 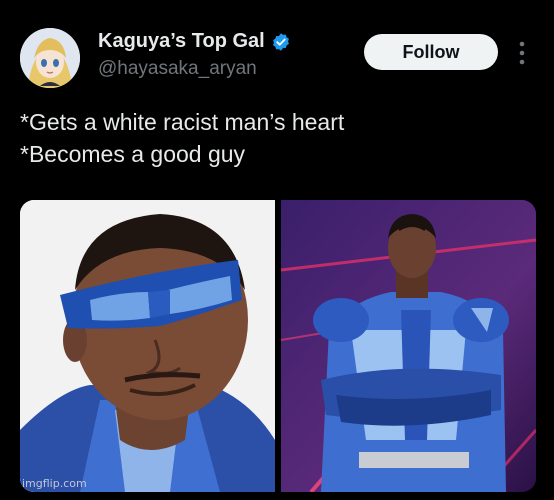 I want to click on verified-badge-icon, so click(x=280, y=41).